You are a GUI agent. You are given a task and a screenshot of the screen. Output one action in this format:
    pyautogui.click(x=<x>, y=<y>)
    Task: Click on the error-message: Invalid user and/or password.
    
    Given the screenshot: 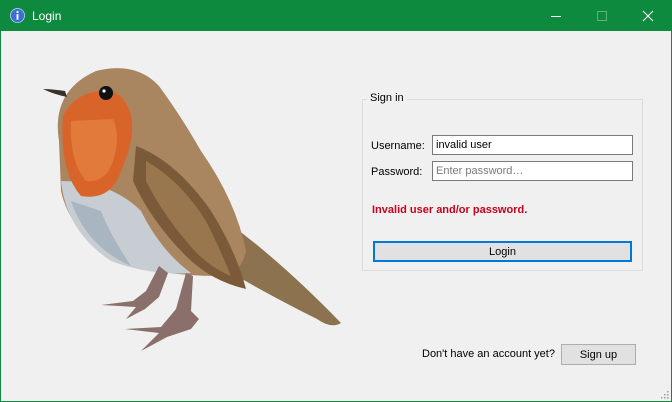 What is the action you would take?
    pyautogui.click(x=450, y=210)
    